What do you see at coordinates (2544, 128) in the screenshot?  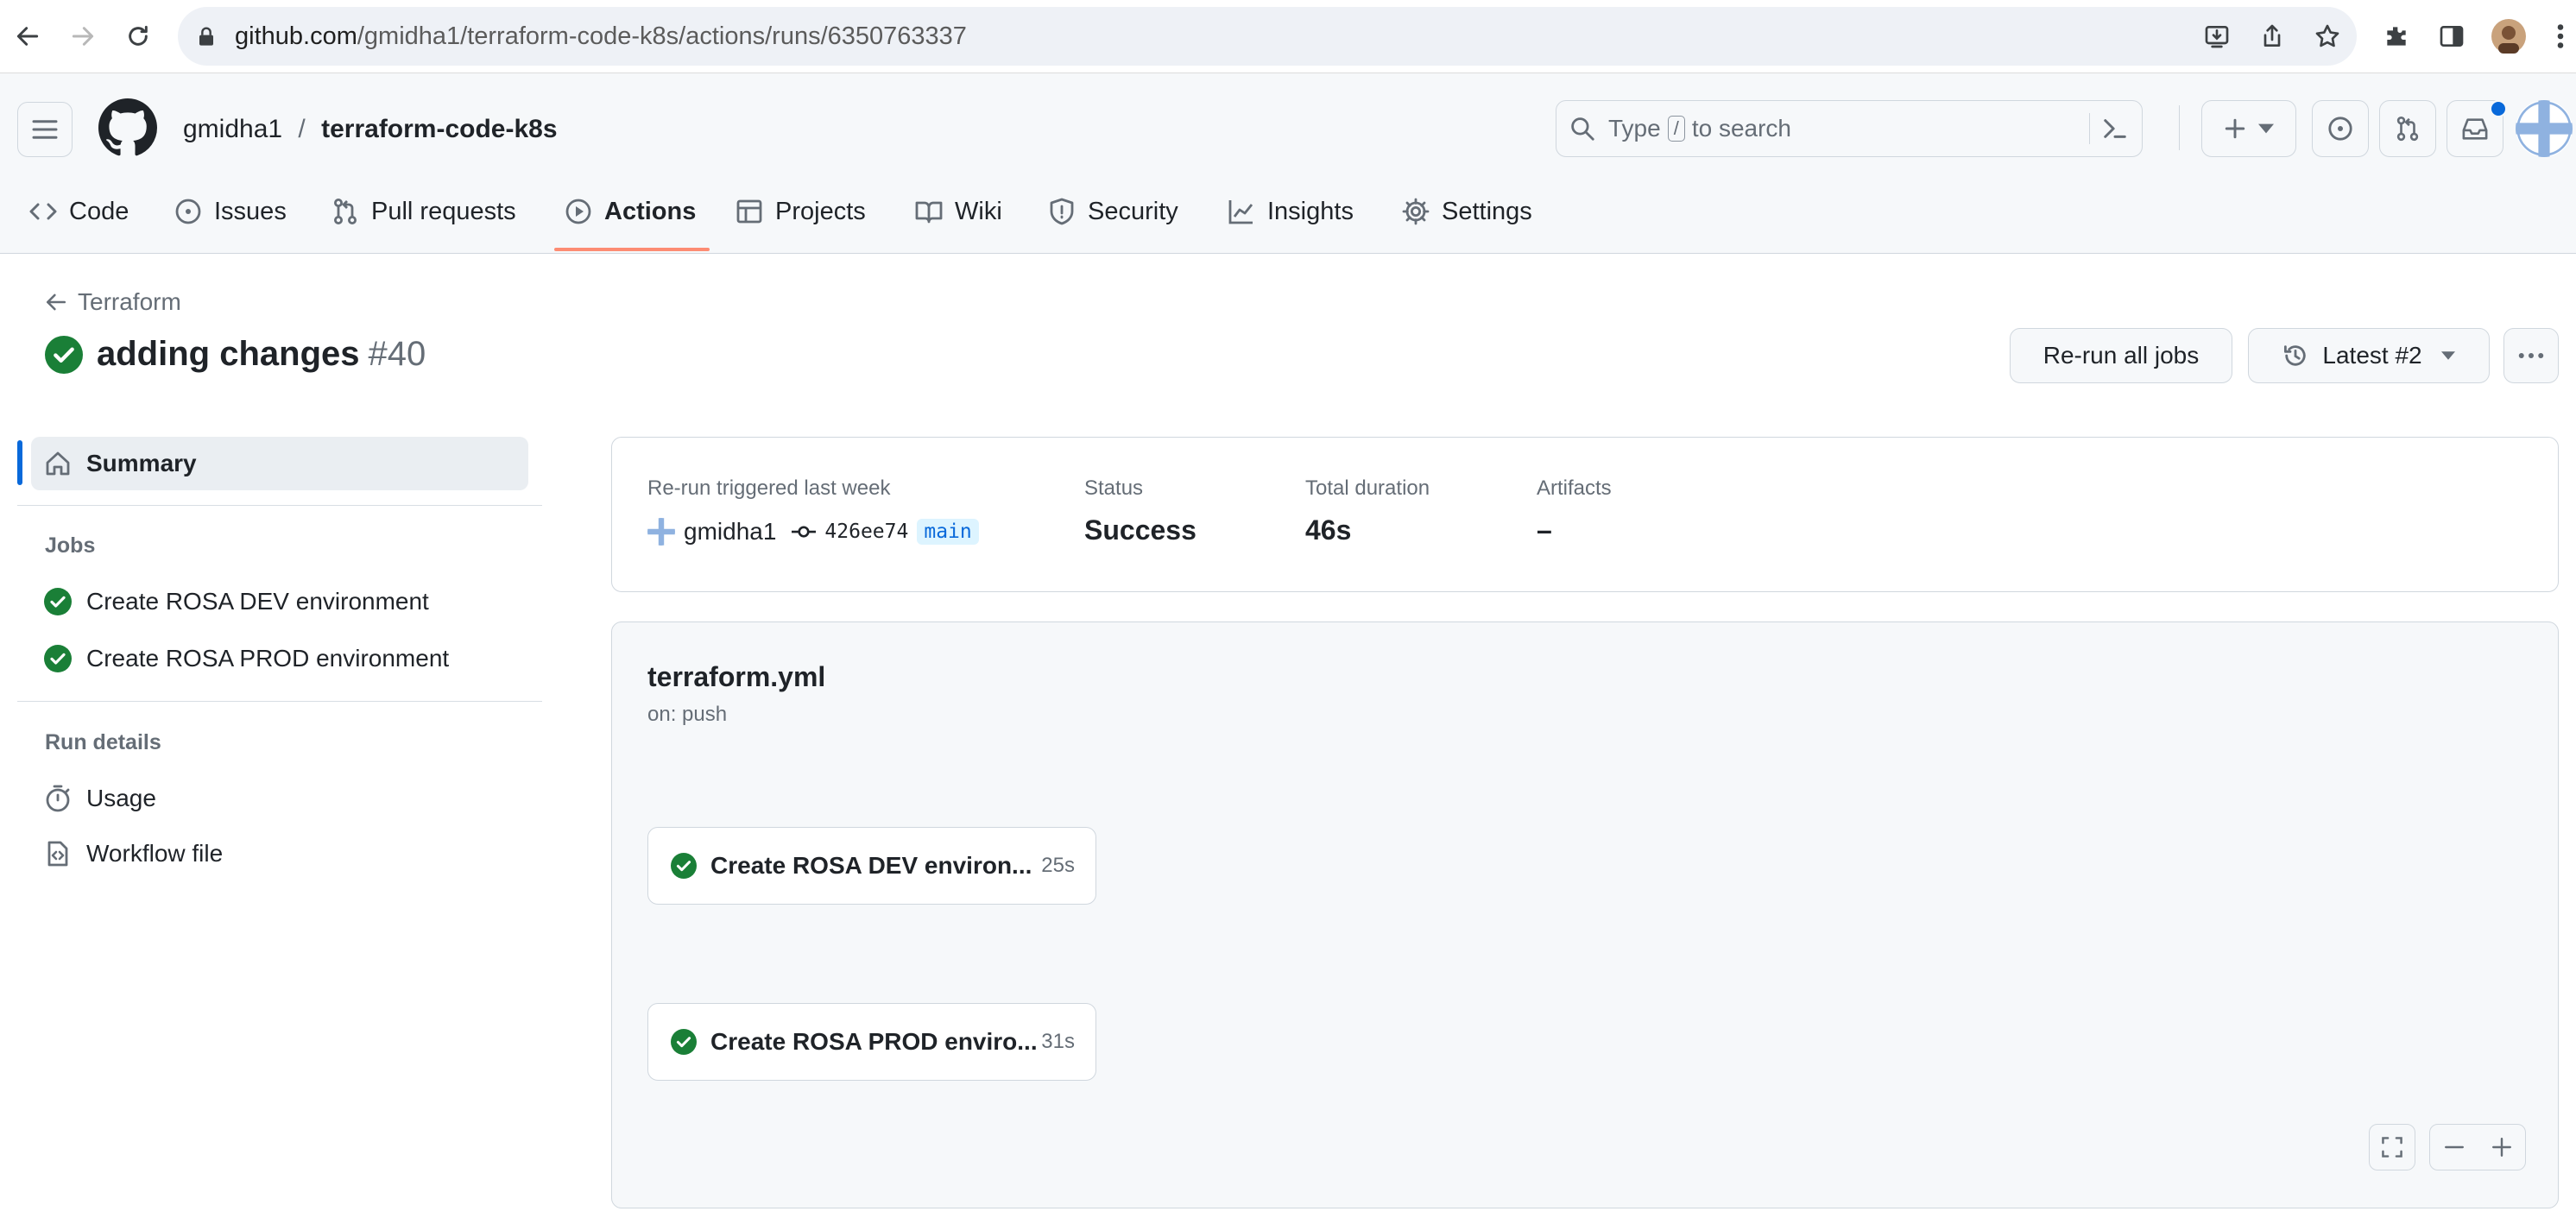 I see `user-avatar` at bounding box center [2544, 128].